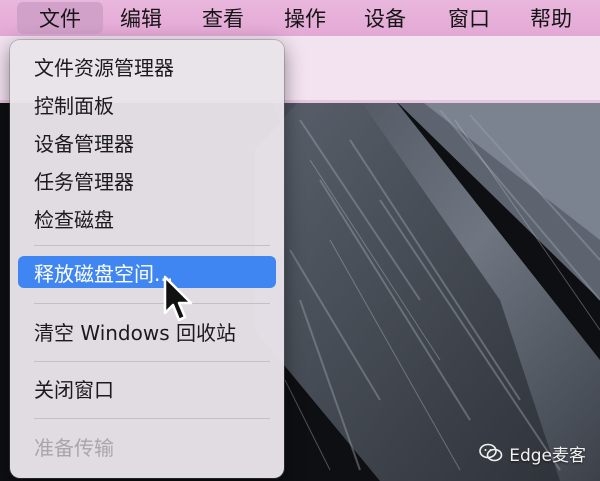 This screenshot has height=481, width=600. What do you see at coordinates (147, 142) in the screenshot?
I see `menu-item-device-manager: 设备管理器` at bounding box center [147, 142].